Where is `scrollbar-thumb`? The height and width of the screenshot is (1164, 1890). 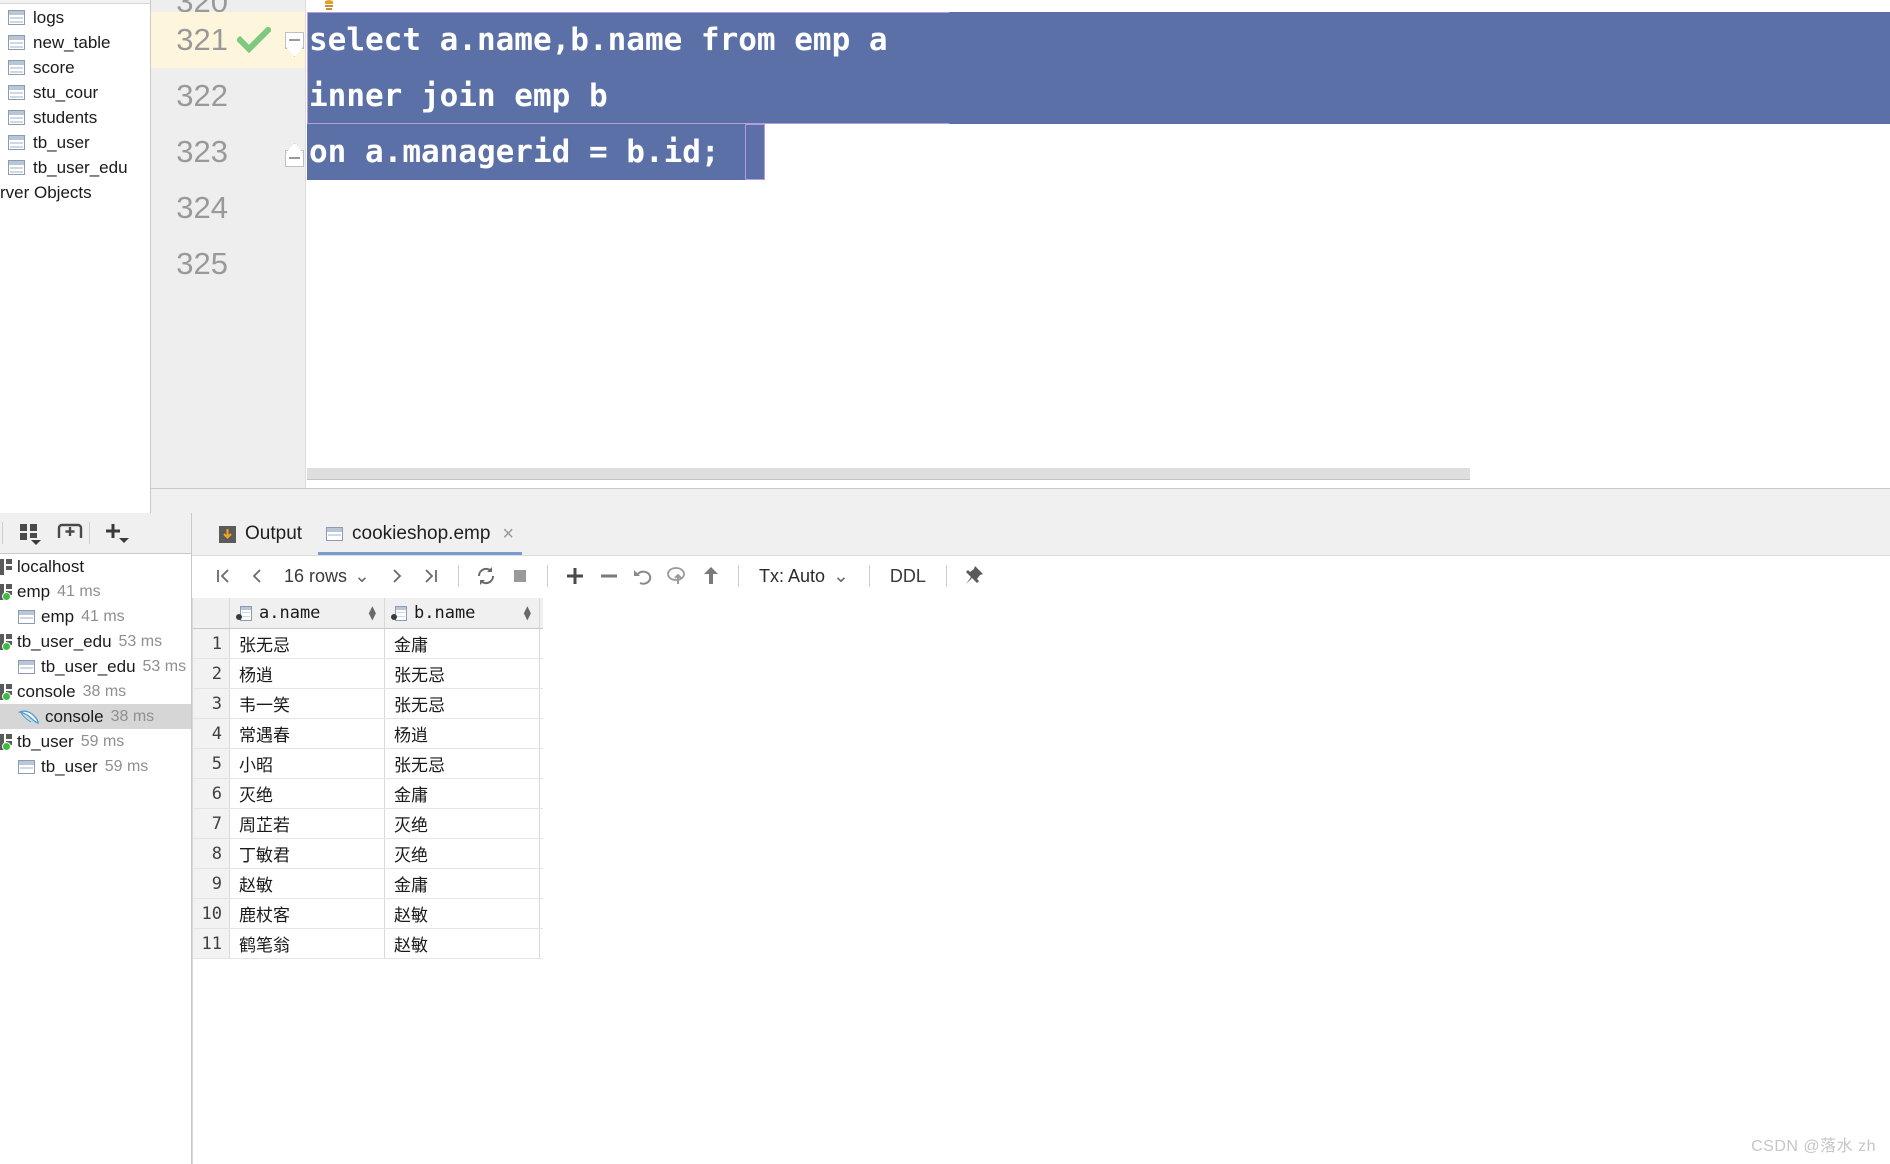
scrollbar-thumb is located at coordinates (888, 474).